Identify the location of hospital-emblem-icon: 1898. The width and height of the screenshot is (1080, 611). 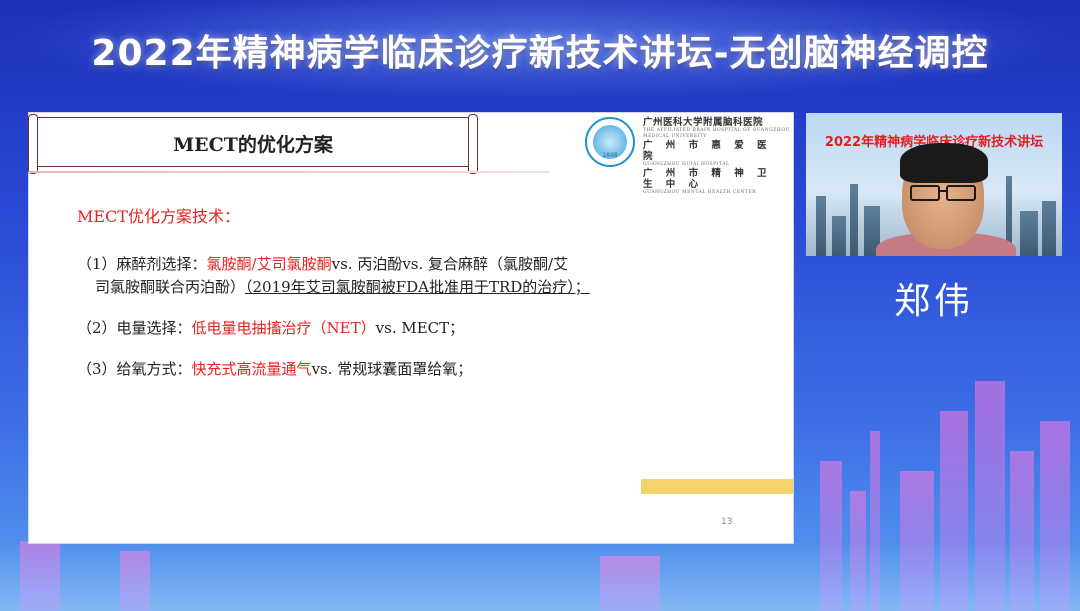
(610, 142).